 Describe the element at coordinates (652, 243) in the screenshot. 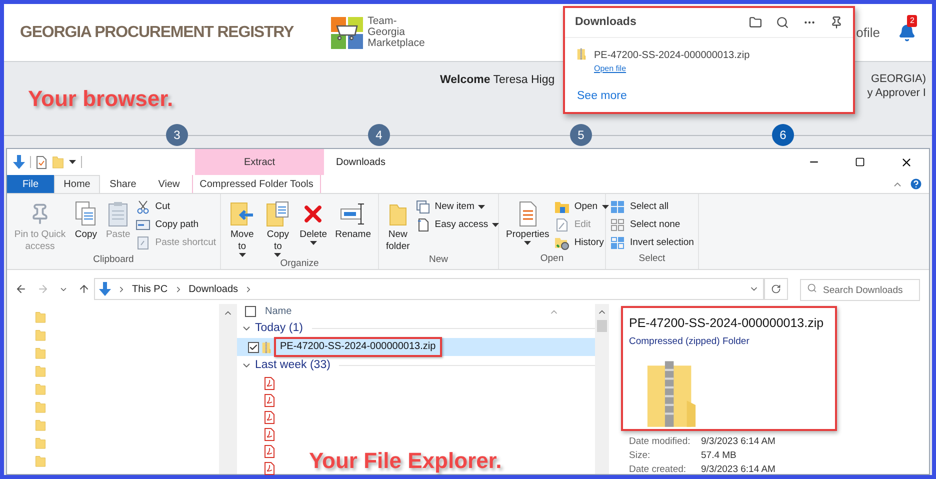

I see `ribbon-button: Invert selection` at that location.